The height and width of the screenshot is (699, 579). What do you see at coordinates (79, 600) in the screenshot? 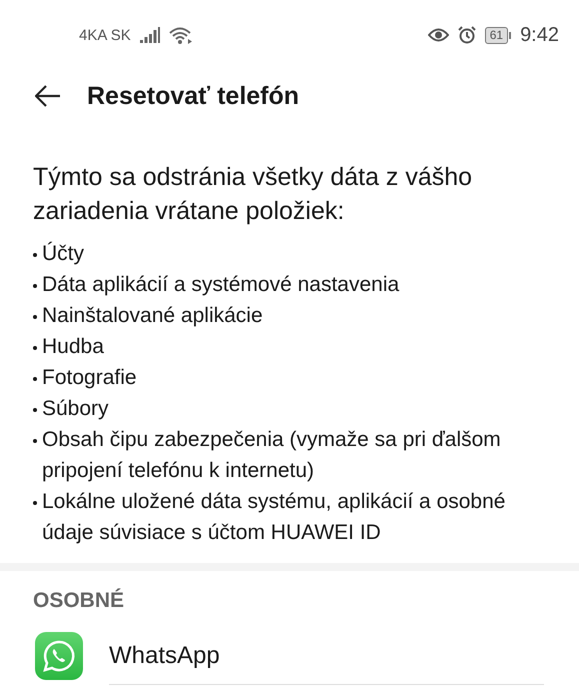
I see `section-title: OSOBNÉ` at bounding box center [79, 600].